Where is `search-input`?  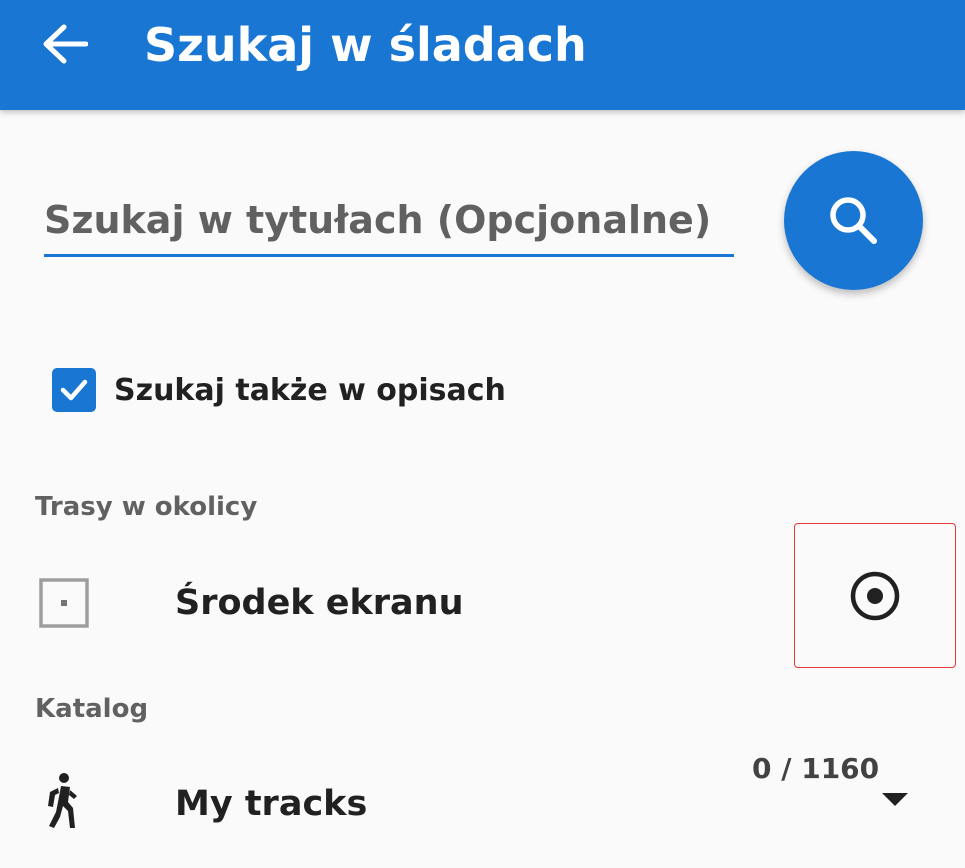 search-input is located at coordinates (389, 221).